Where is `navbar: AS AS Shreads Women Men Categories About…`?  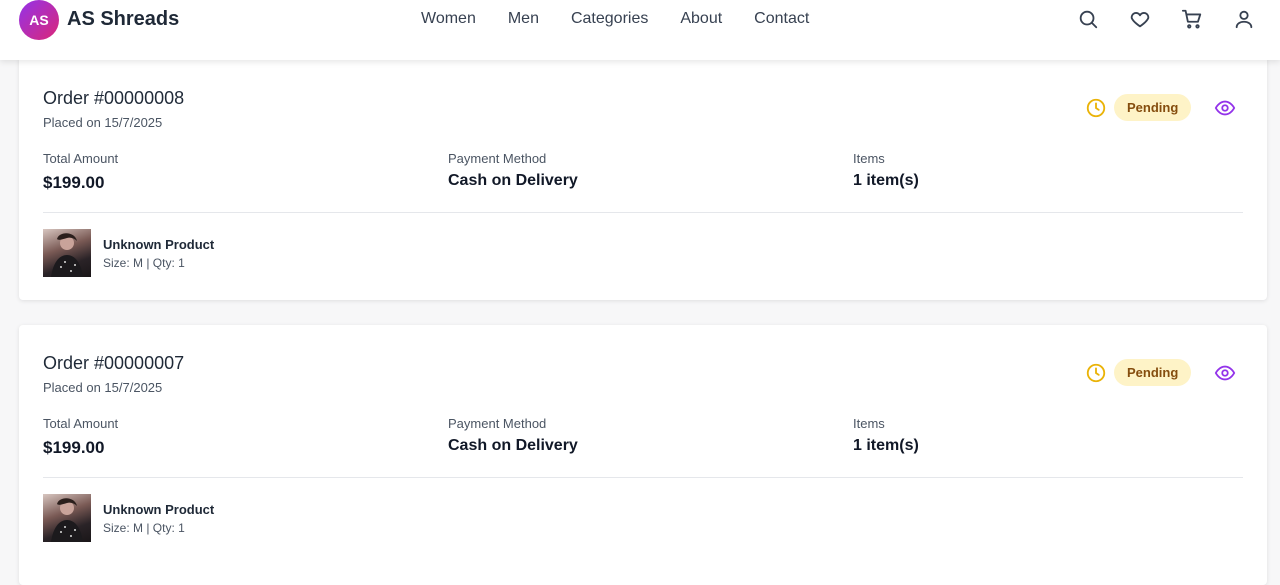 navbar: AS AS Shreads Women Men Categories About… is located at coordinates (640, 30).